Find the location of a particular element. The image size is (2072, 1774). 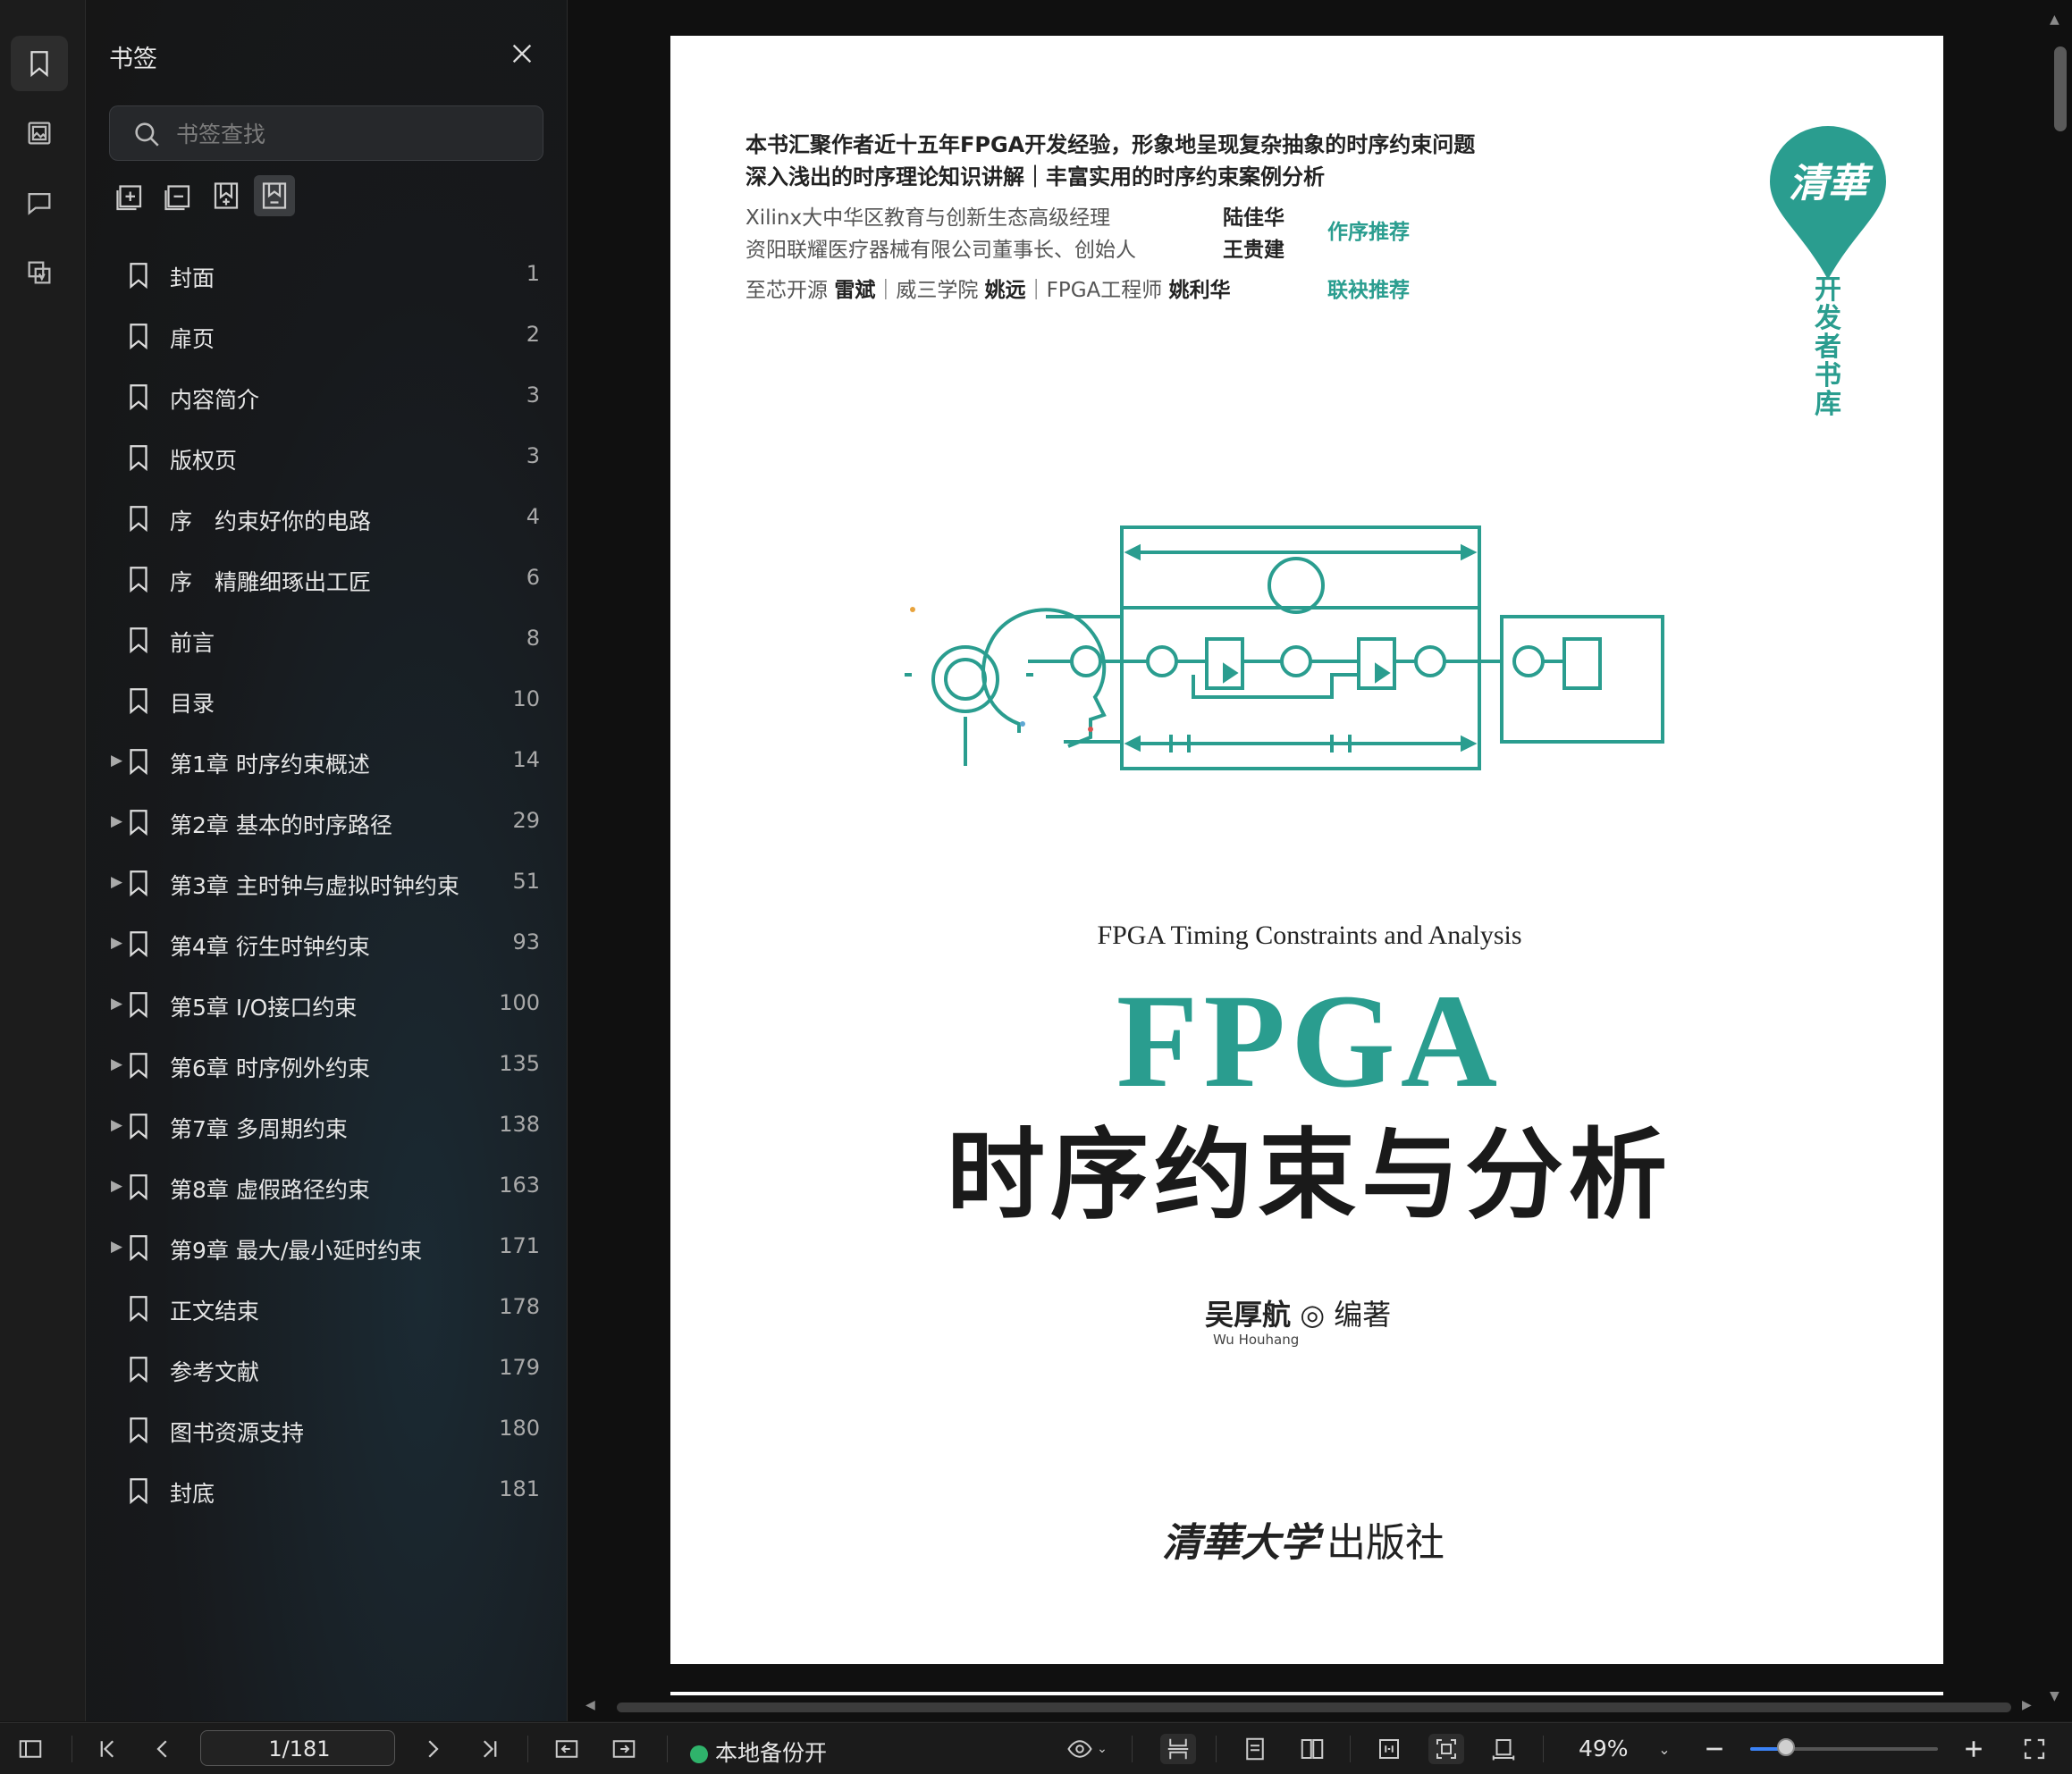

first-page-button is located at coordinates (107, 1749).